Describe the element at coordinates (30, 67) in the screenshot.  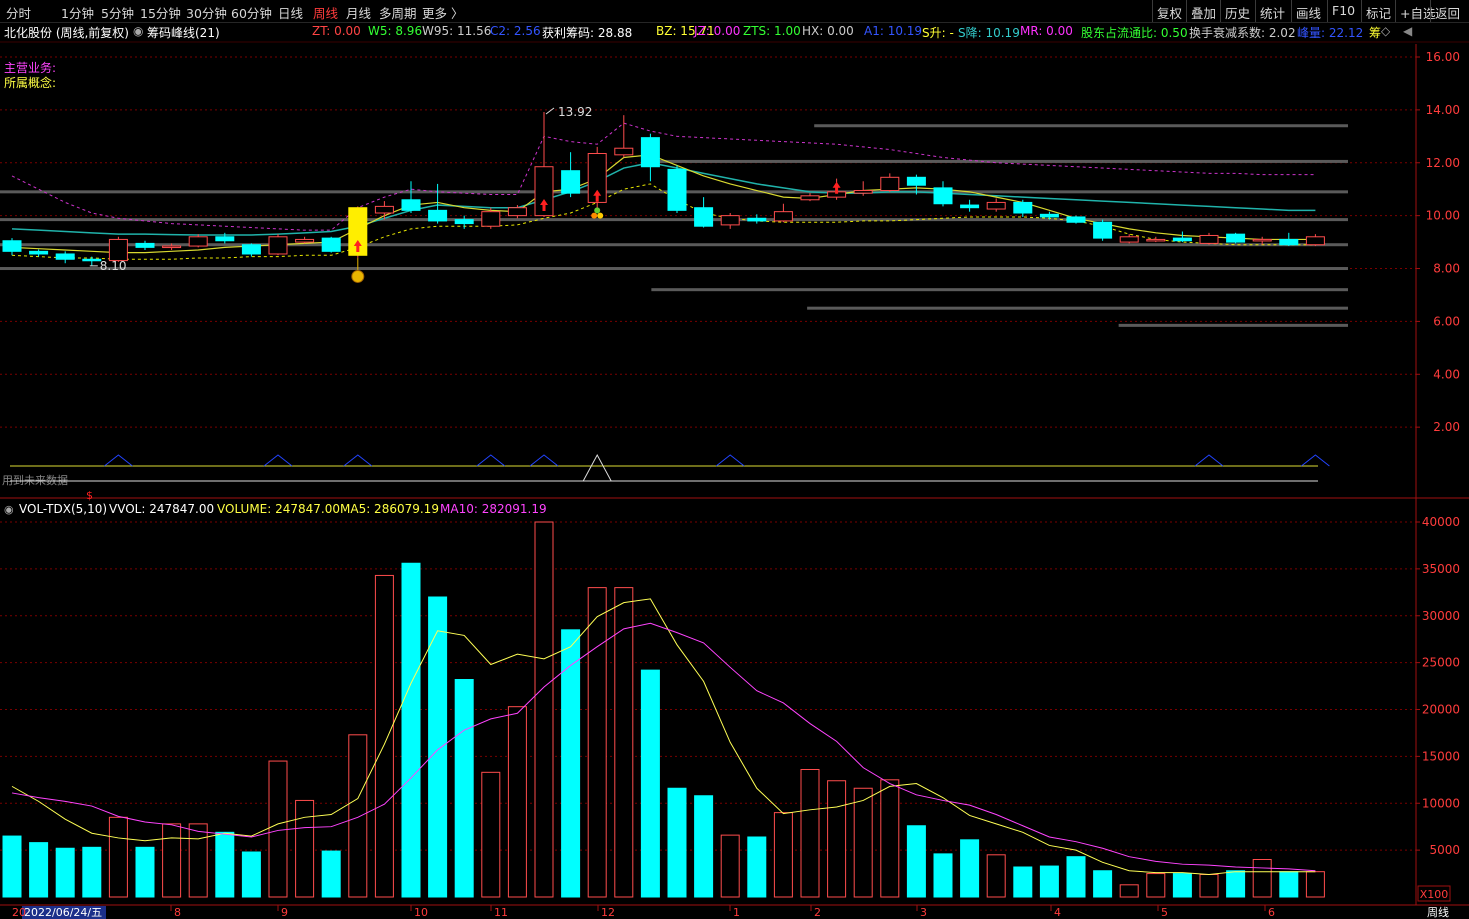
I see `main-business-label: 主营业务:` at that location.